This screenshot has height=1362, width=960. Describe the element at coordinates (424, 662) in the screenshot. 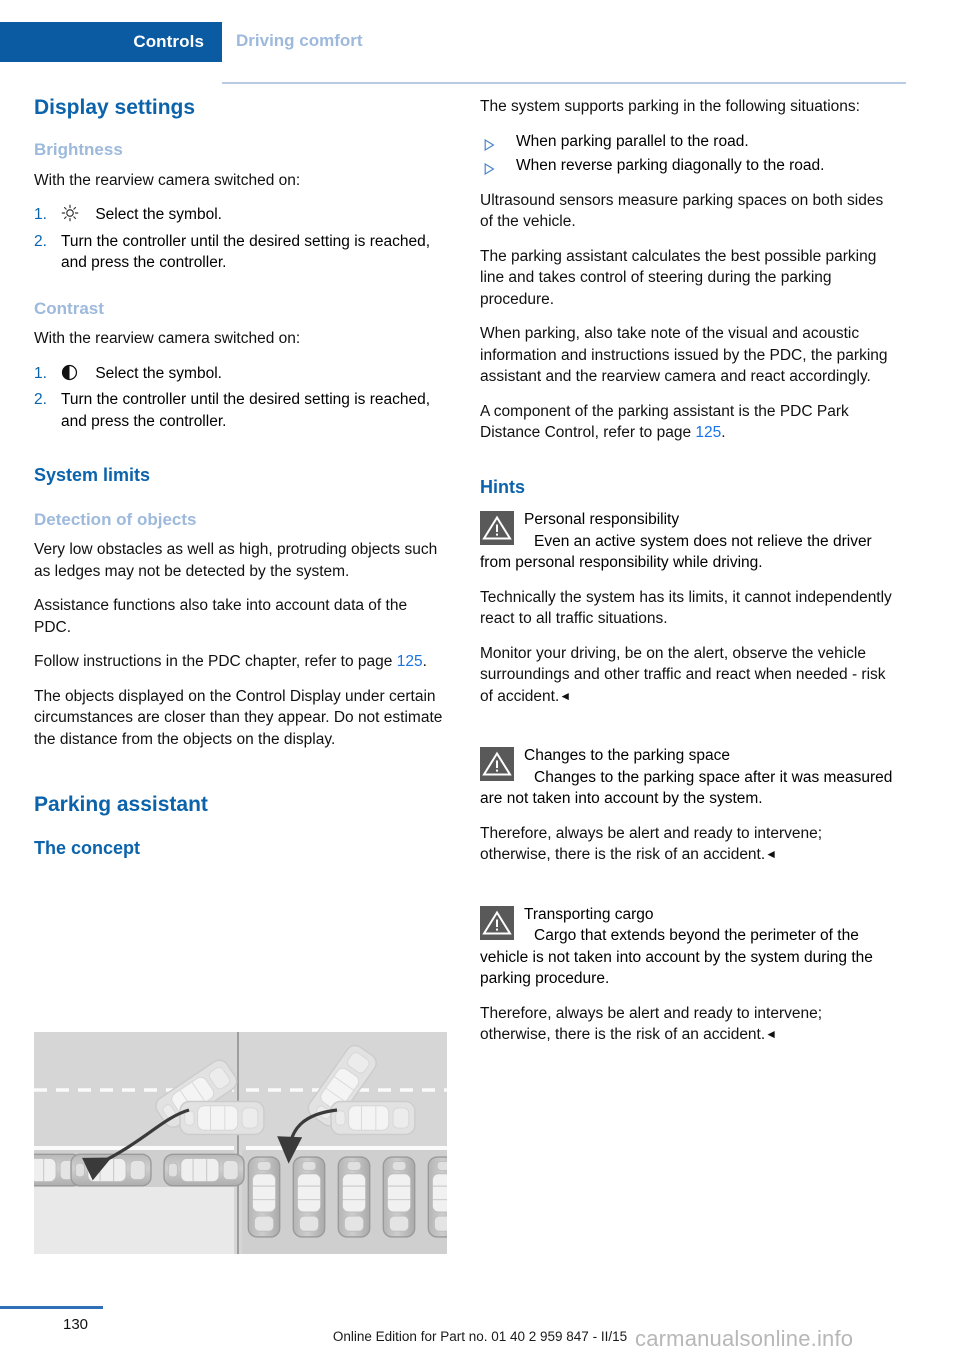

I see `detection-p3-after: .` at that location.